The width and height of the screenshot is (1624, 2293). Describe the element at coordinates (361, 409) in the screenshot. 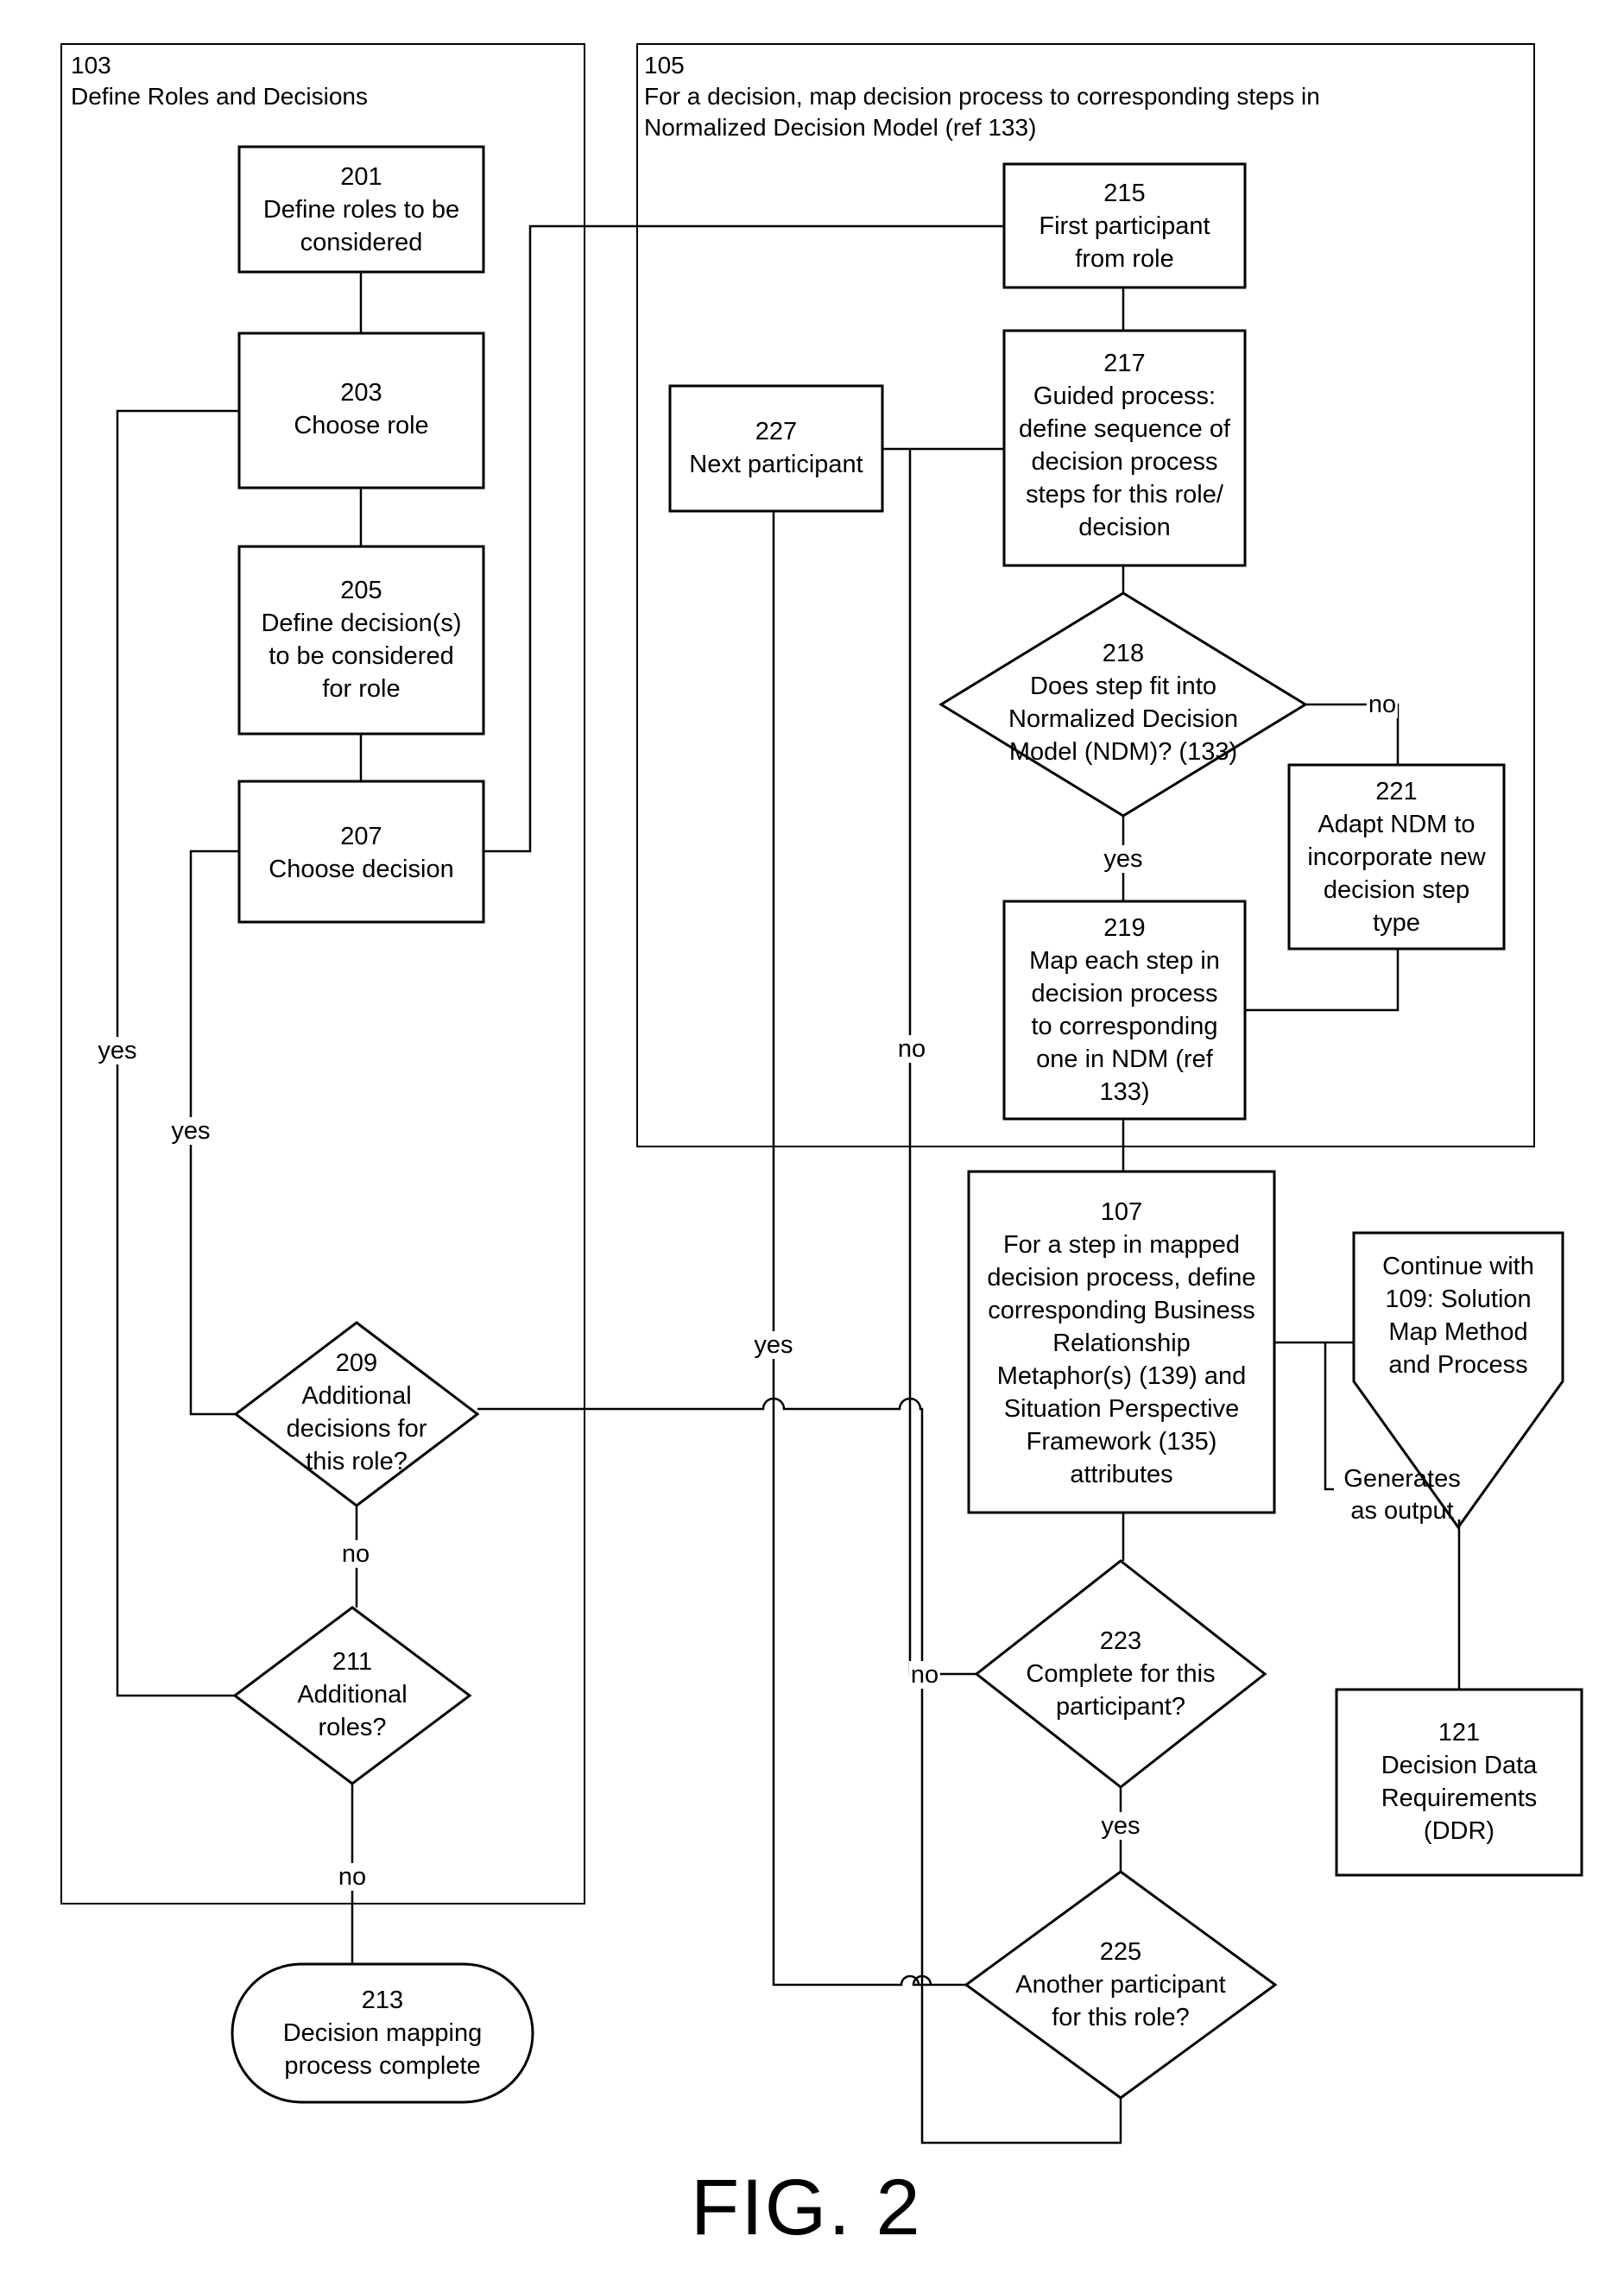

I see `node-203: 203 Choose role` at that location.